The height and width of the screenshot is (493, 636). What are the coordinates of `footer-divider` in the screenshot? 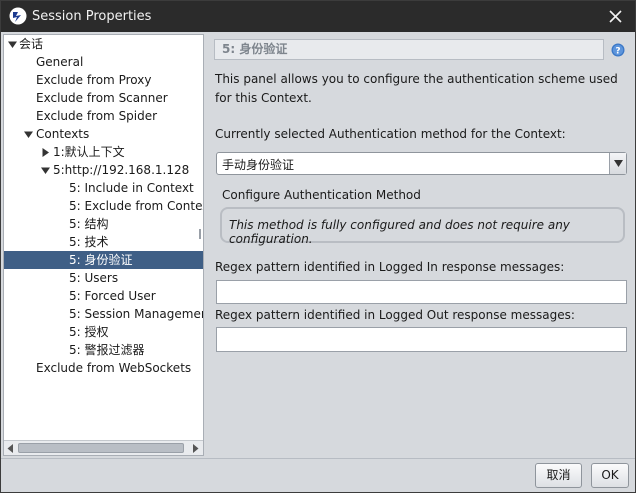 It's located at (318, 458).